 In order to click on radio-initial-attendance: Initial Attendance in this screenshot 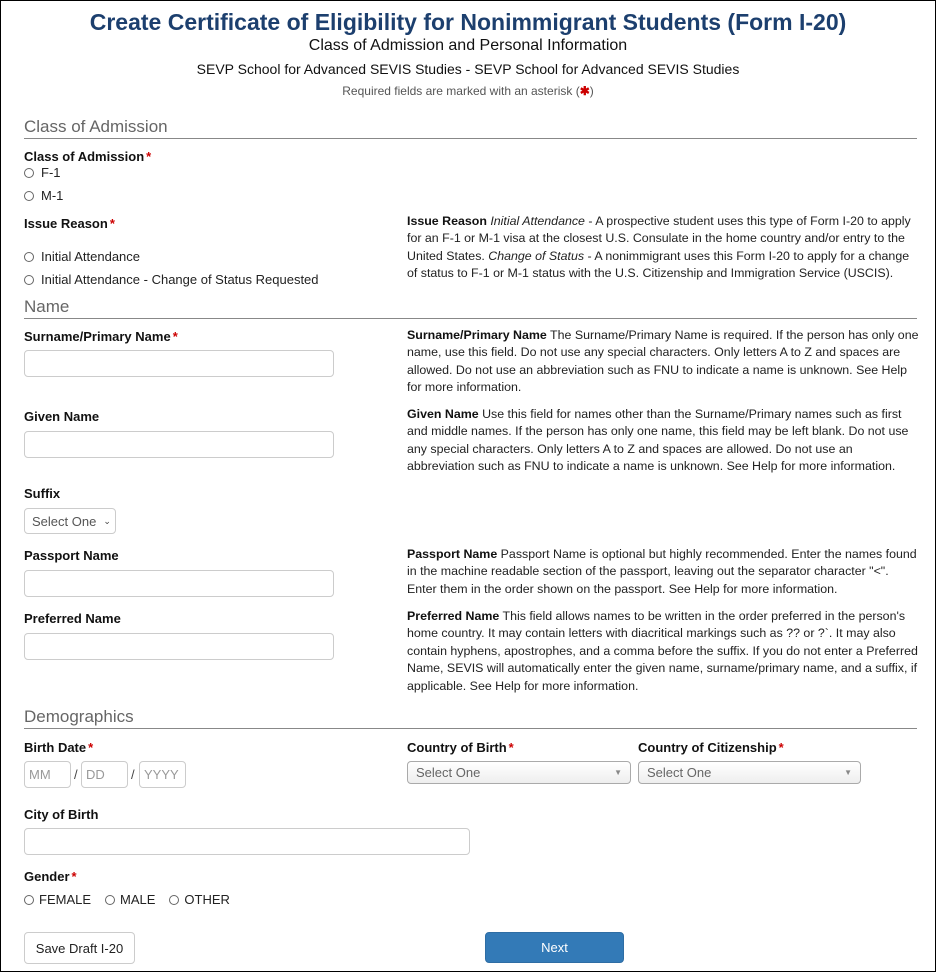, I will do `click(82, 256)`.